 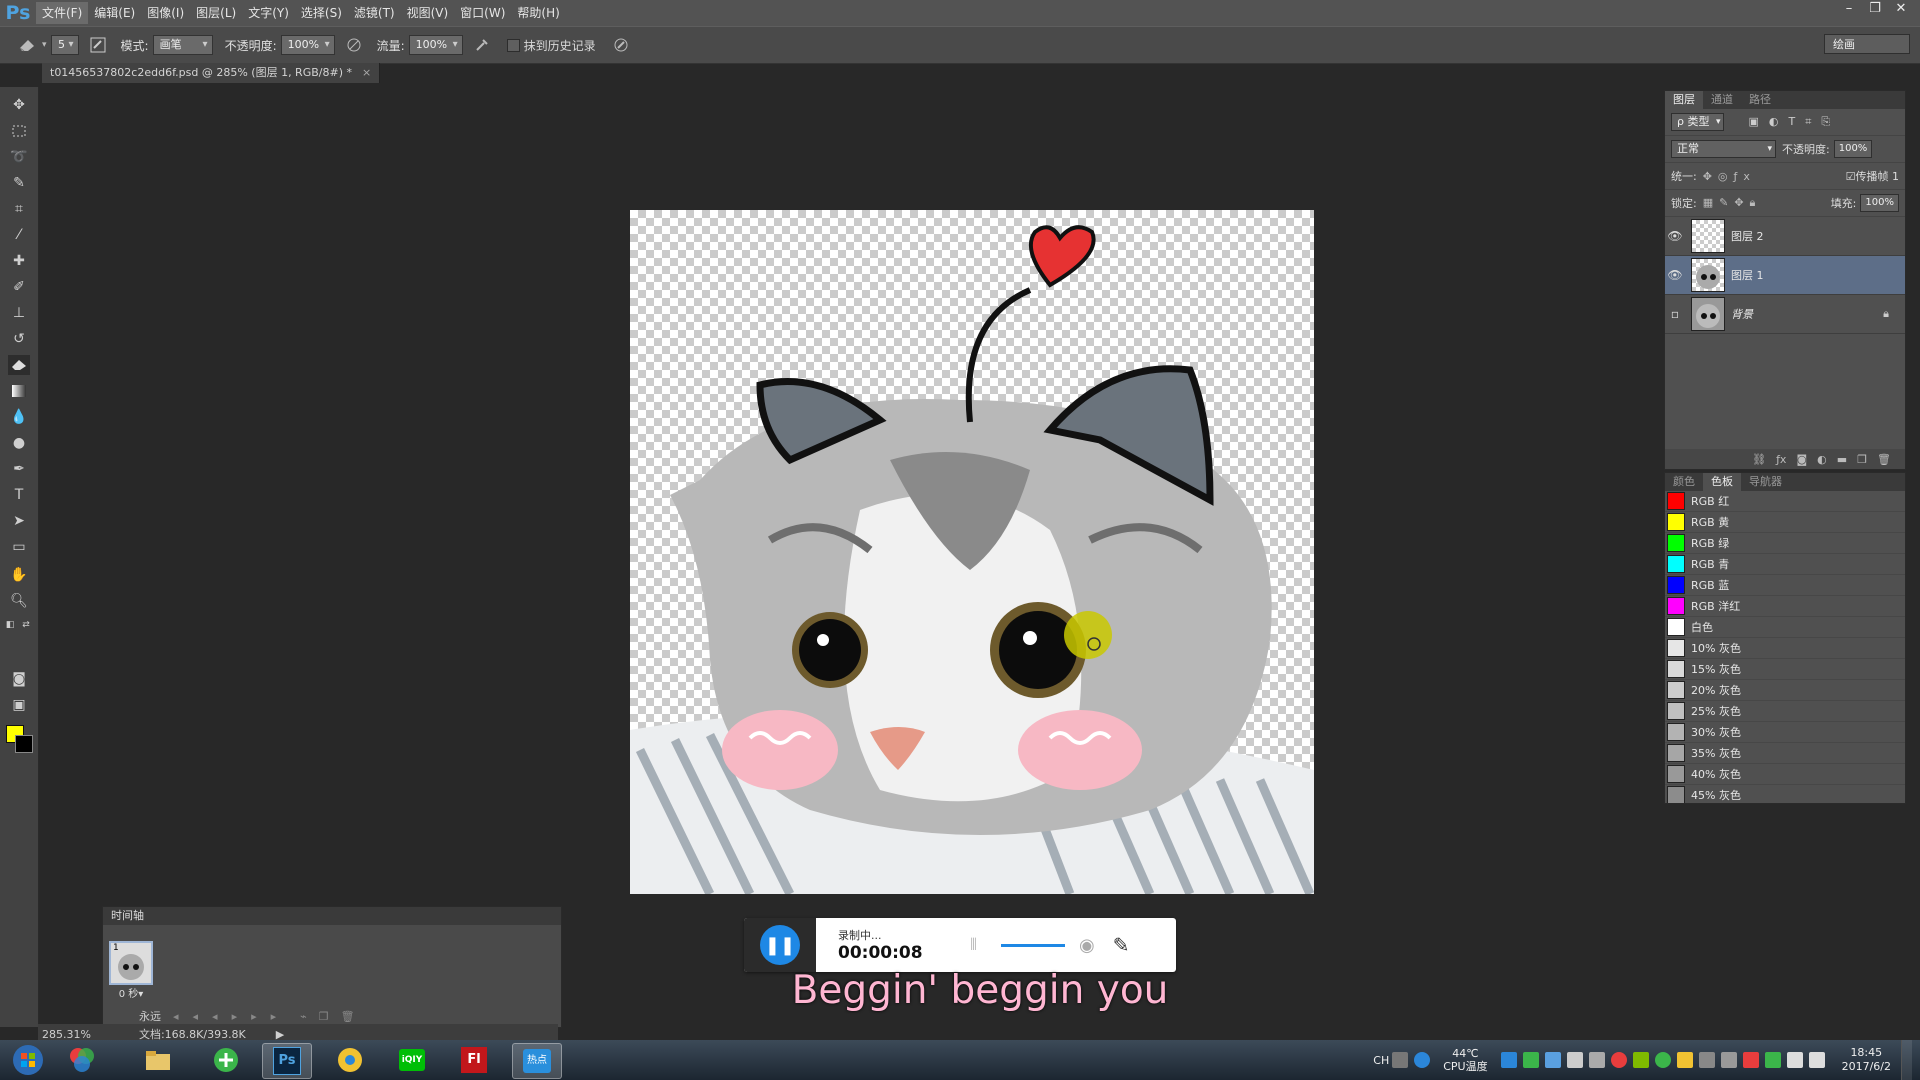 What do you see at coordinates (1853, 149) in the screenshot?
I see `layer-opacity-field: 100%` at bounding box center [1853, 149].